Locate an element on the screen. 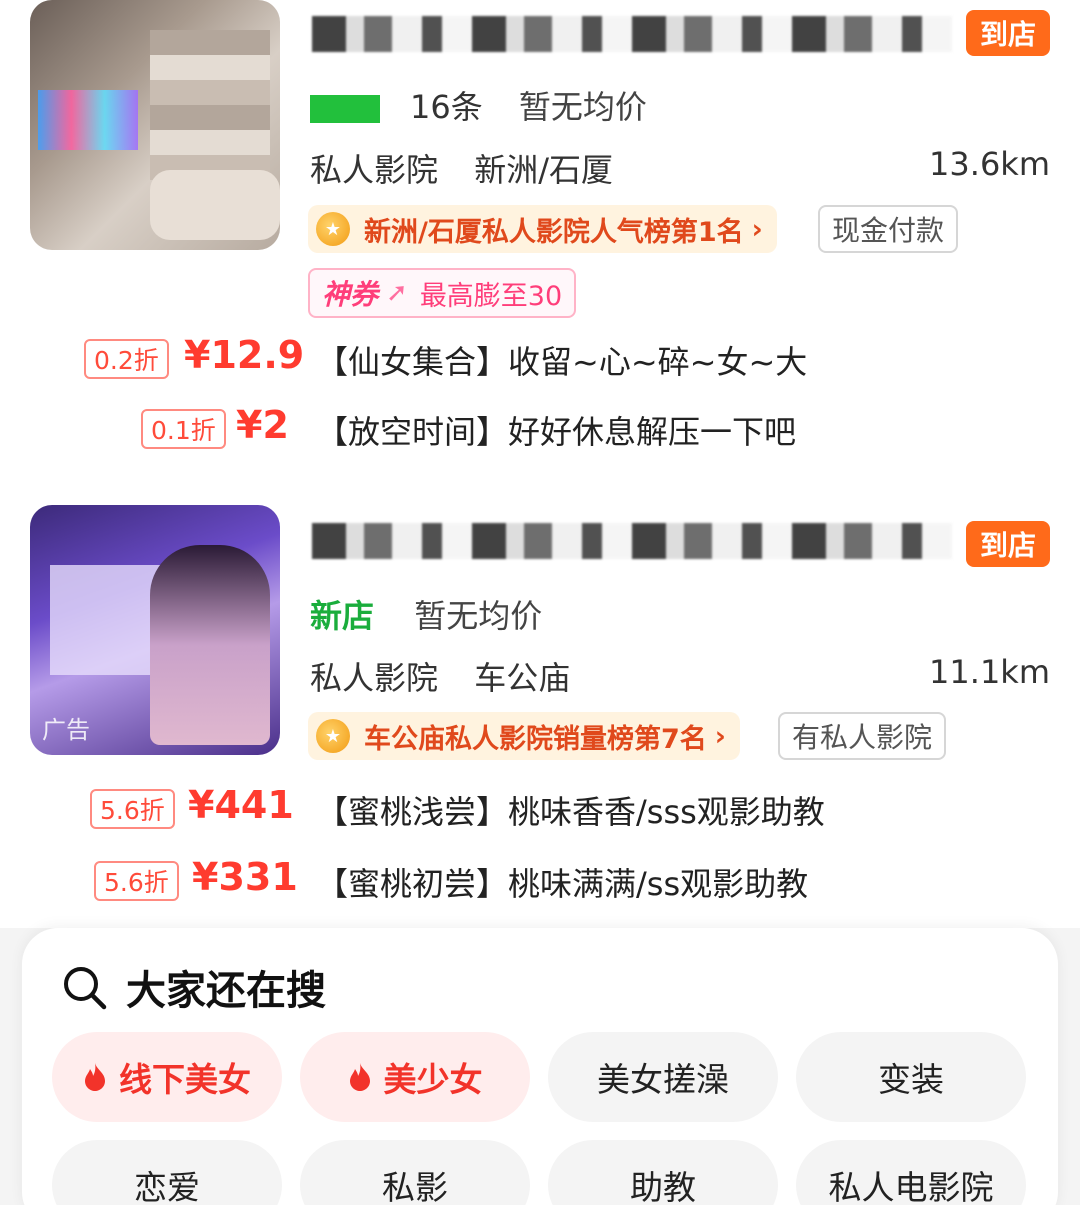  search-chip: 线下美女 is located at coordinates (167, 1077).